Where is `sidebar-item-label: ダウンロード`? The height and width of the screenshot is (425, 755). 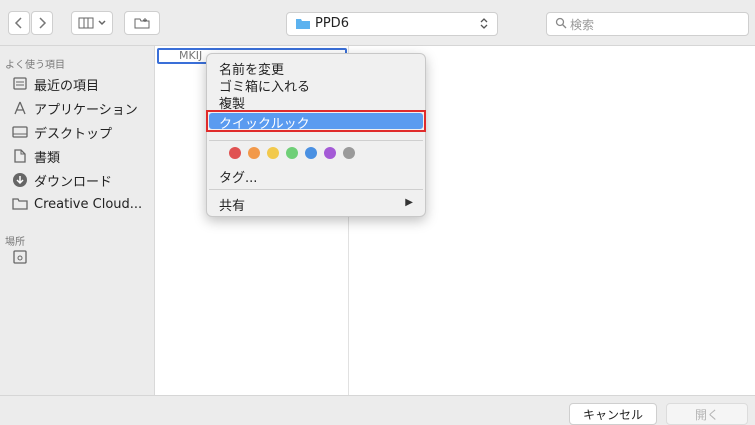
sidebar-item-label: ダウンロード is located at coordinates (73, 182).